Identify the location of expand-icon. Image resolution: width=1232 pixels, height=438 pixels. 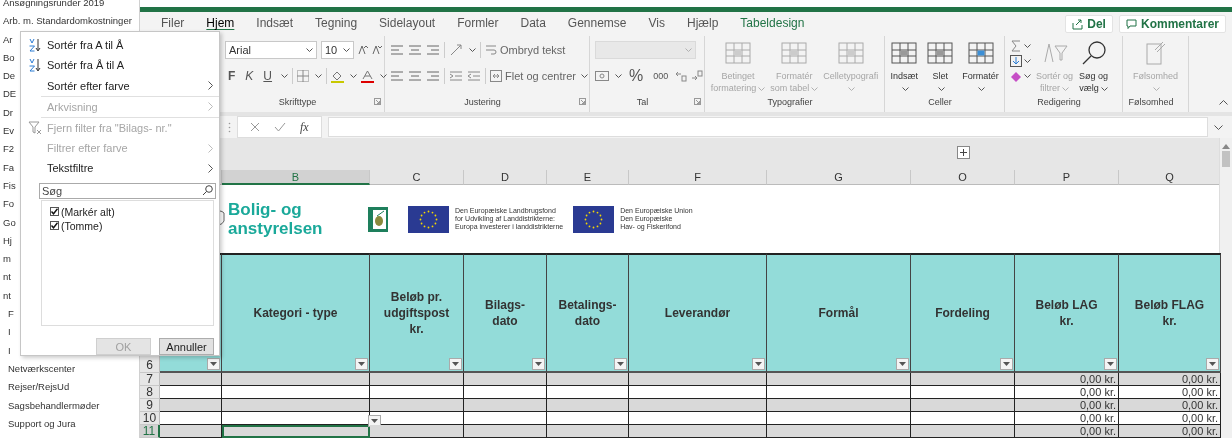
(1218, 127).